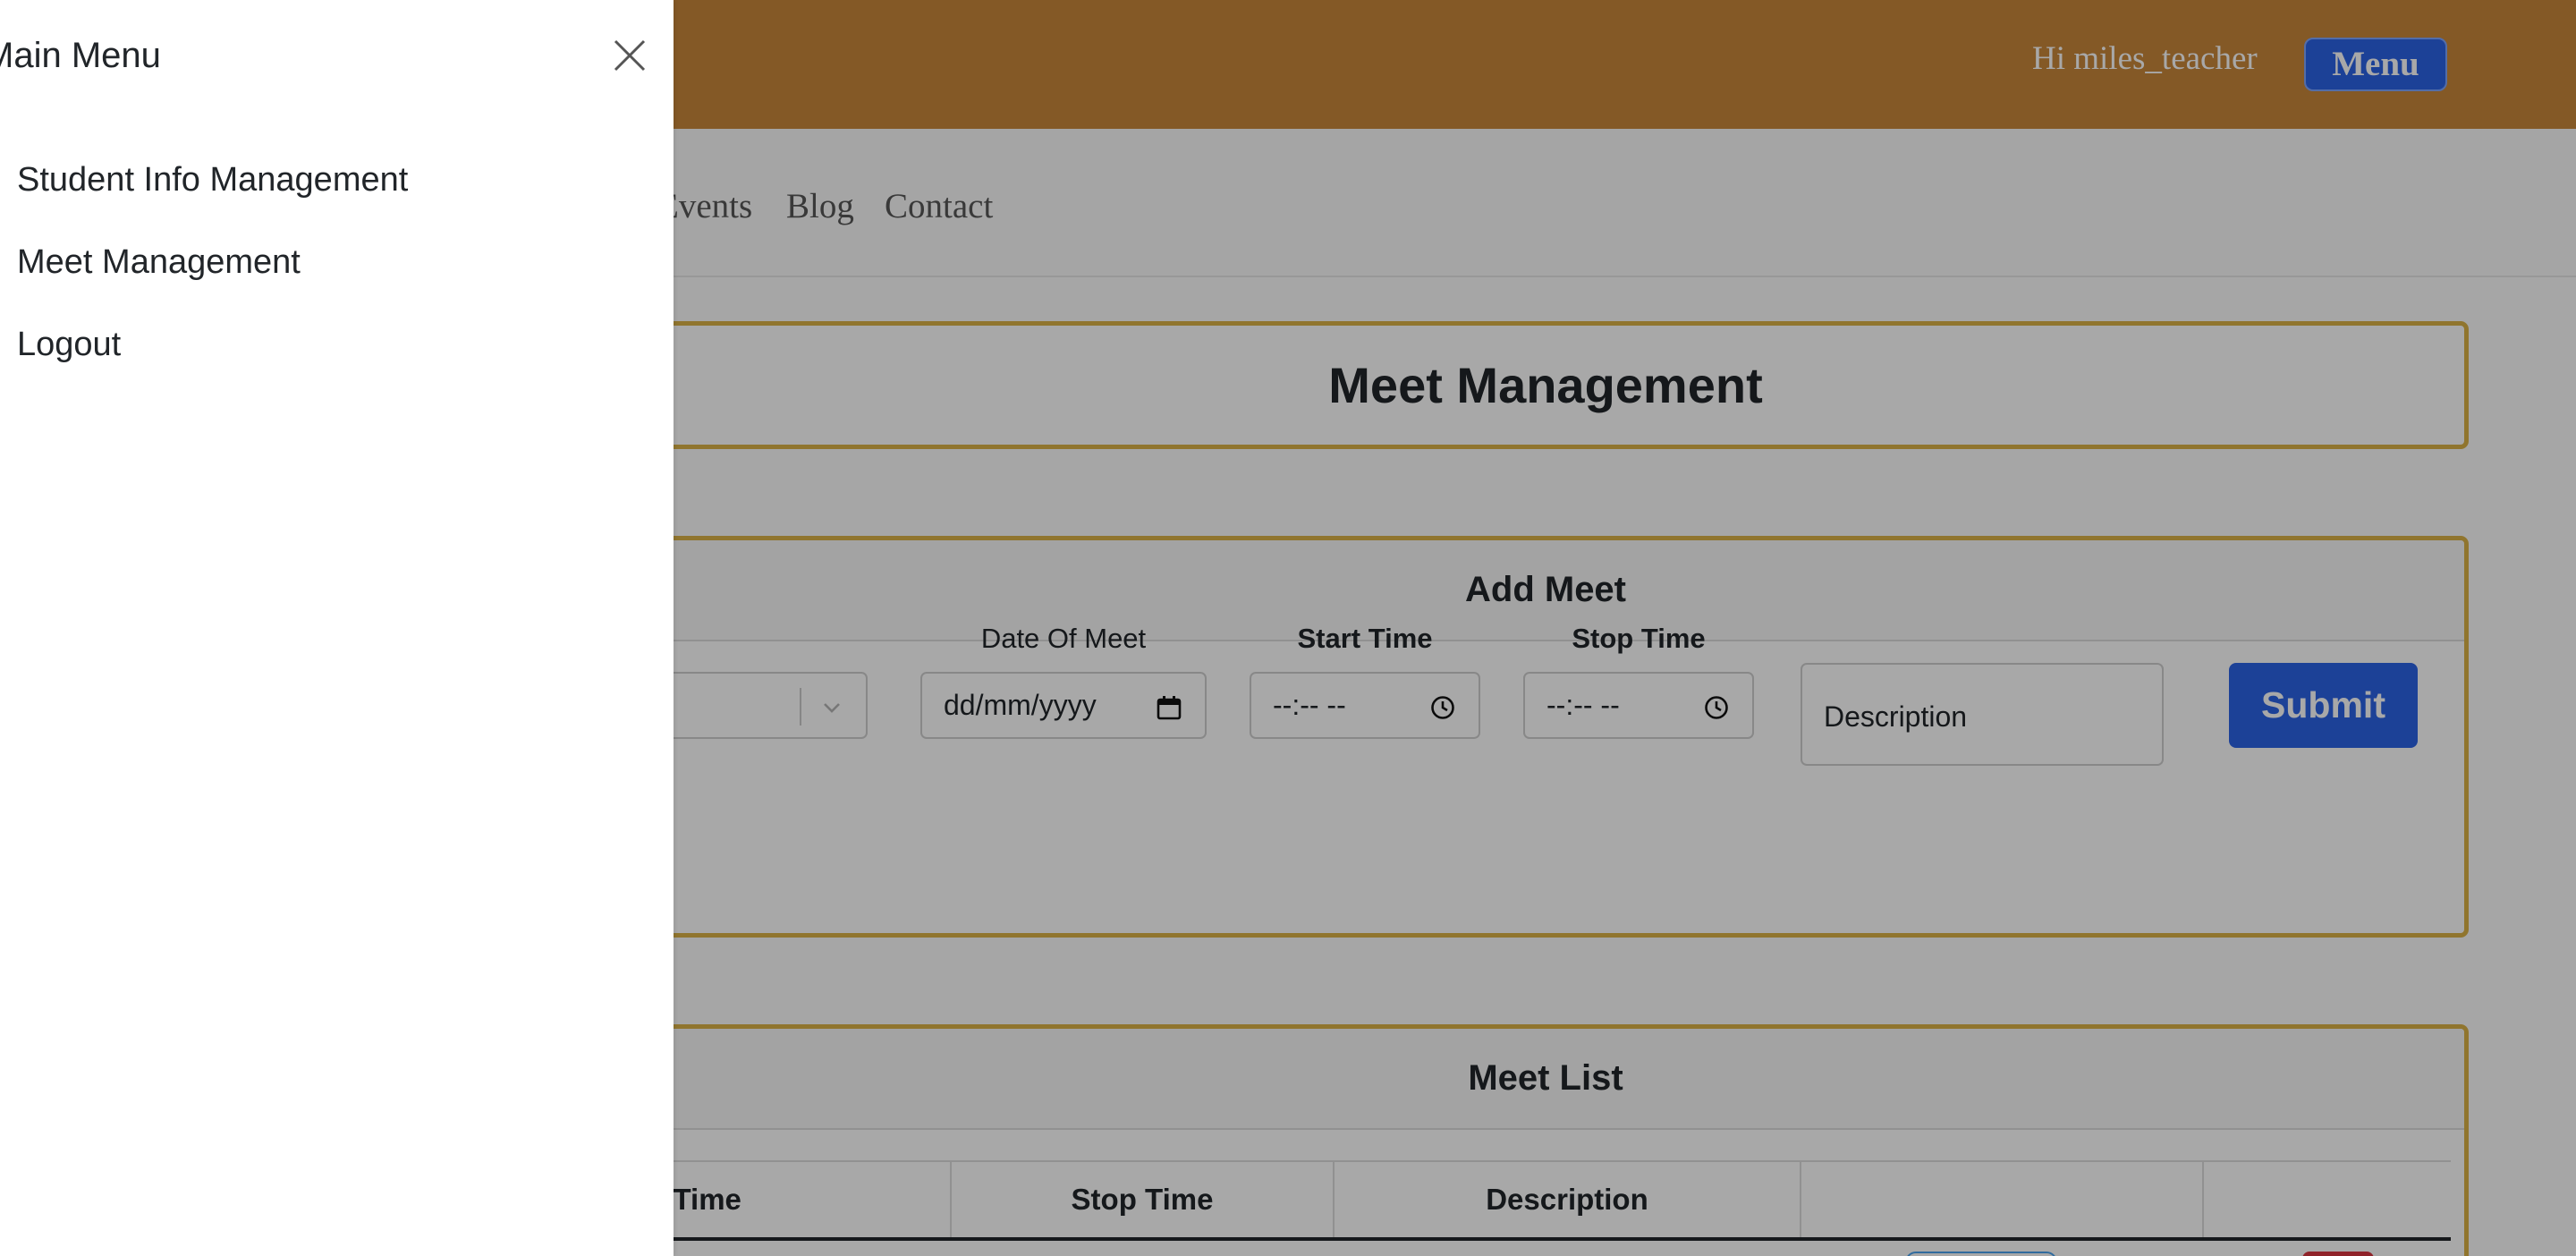 This screenshot has width=2576, height=1256. Describe the element at coordinates (69, 345) in the screenshot. I see `menu-item-logout: Logout` at that location.